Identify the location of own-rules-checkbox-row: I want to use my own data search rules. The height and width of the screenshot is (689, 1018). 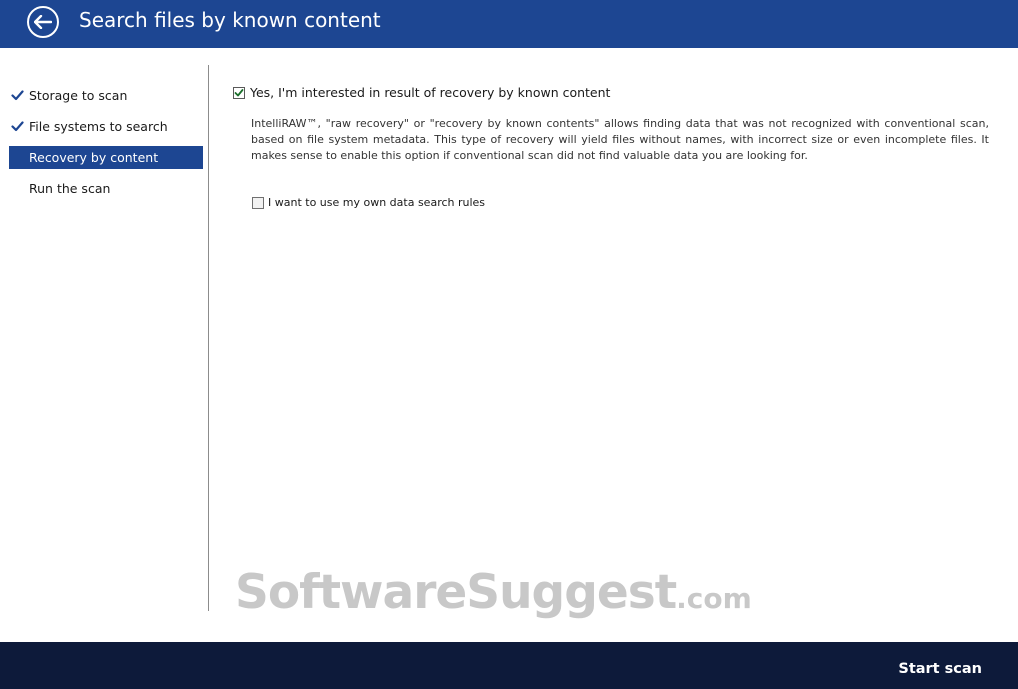
(368, 202).